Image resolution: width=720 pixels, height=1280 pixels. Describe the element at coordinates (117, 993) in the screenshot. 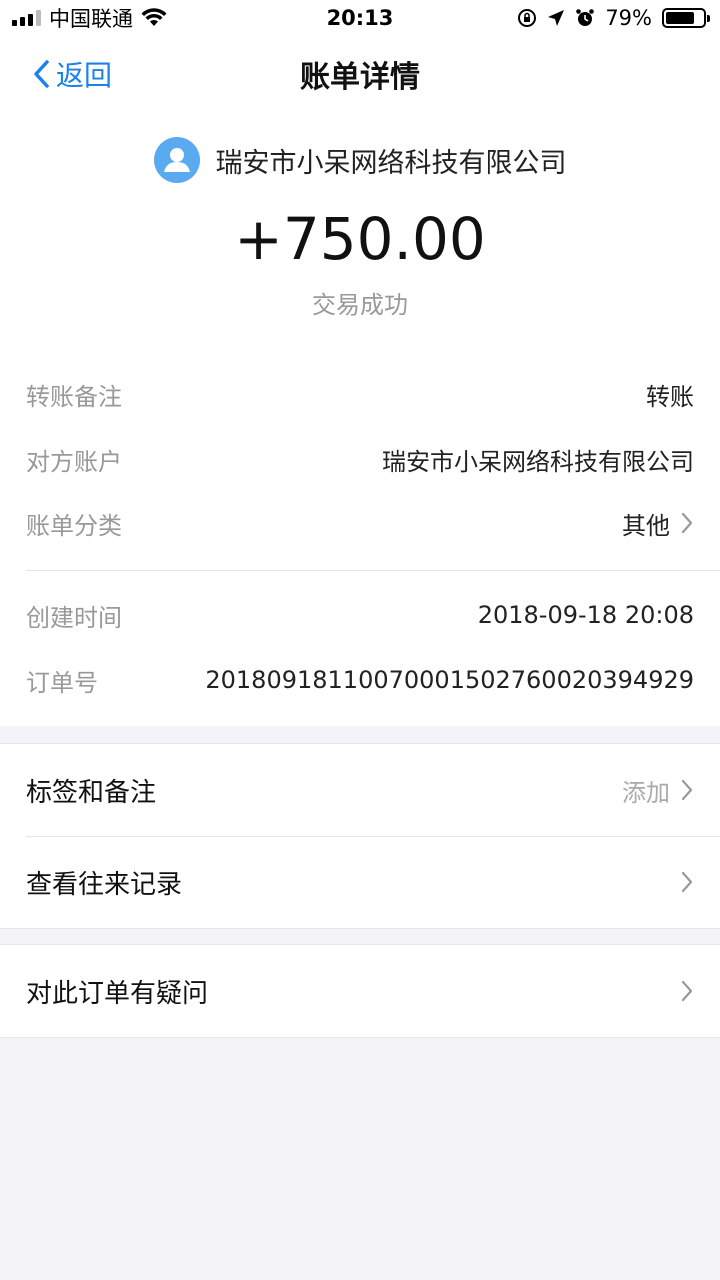

I see `question-label: 对此订单有疑问` at that location.